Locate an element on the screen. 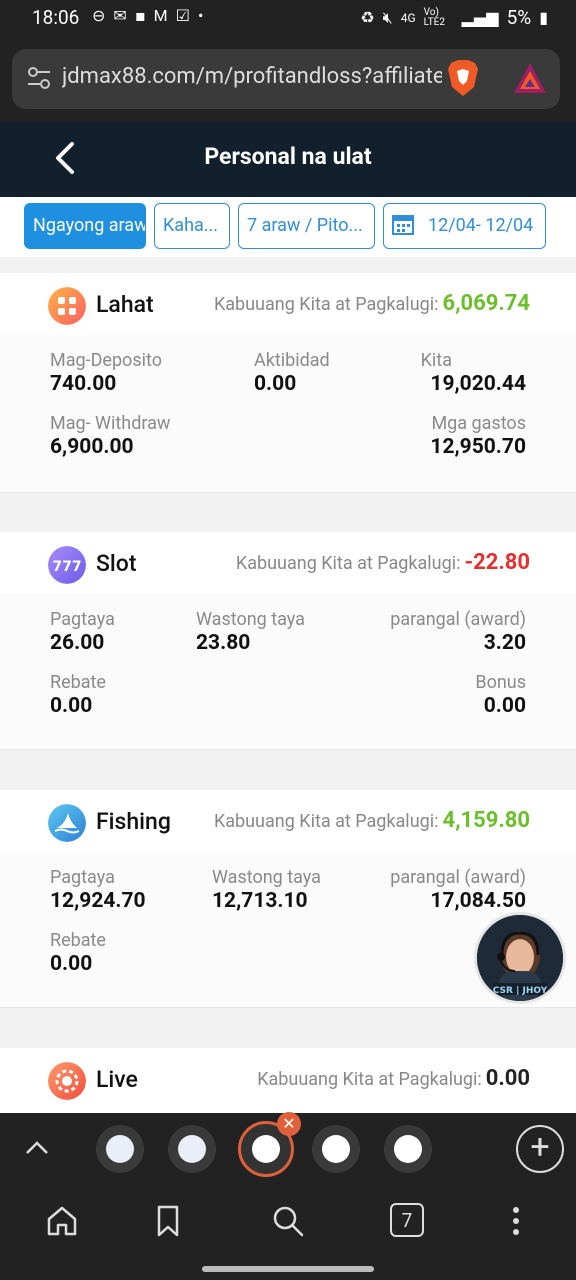 The width and height of the screenshot is (576, 1280). total-value: 0.00 is located at coordinates (507, 1078).